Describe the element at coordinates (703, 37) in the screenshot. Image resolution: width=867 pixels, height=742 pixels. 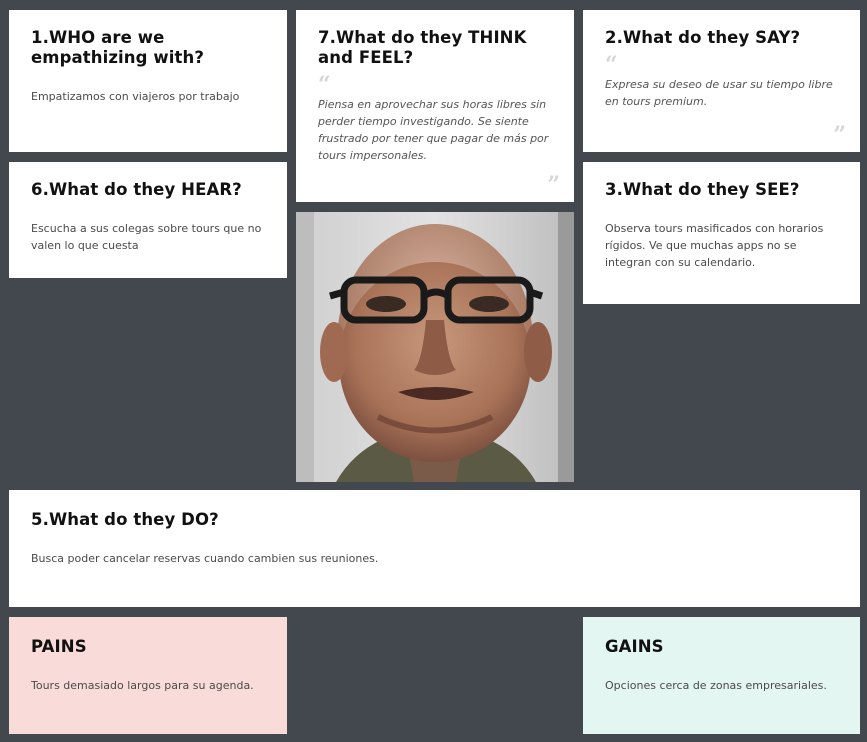
I see `card-say-title: 2.What do they SAY?` at that location.